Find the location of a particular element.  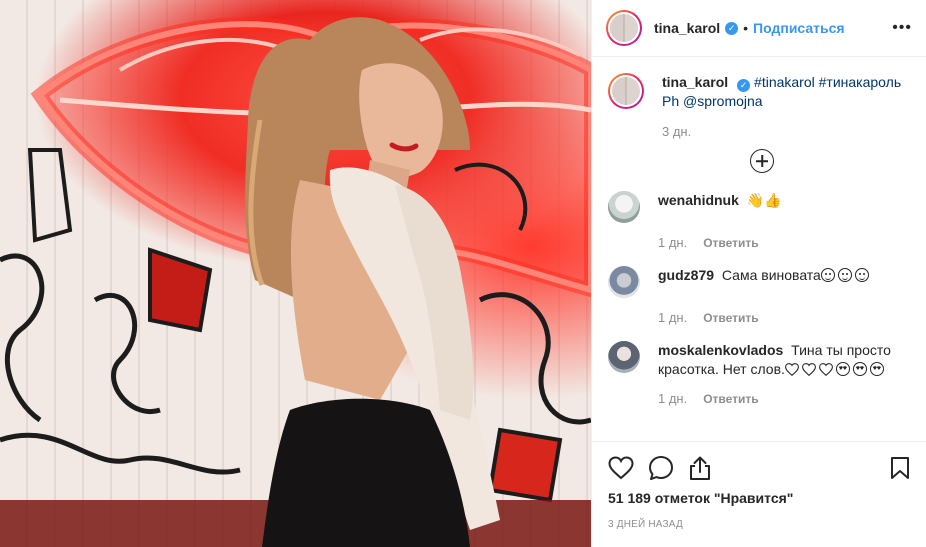

comment-message: Сама виновата is located at coordinates (771, 275).